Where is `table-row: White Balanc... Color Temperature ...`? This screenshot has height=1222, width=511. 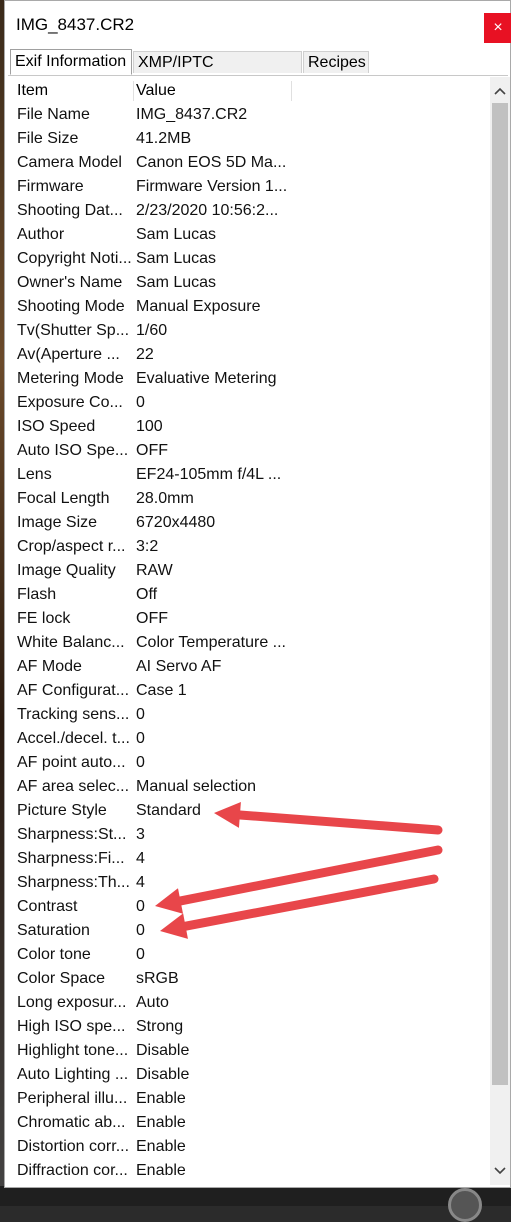
table-row: White Balanc... Color Temperature ... is located at coordinates (249, 643).